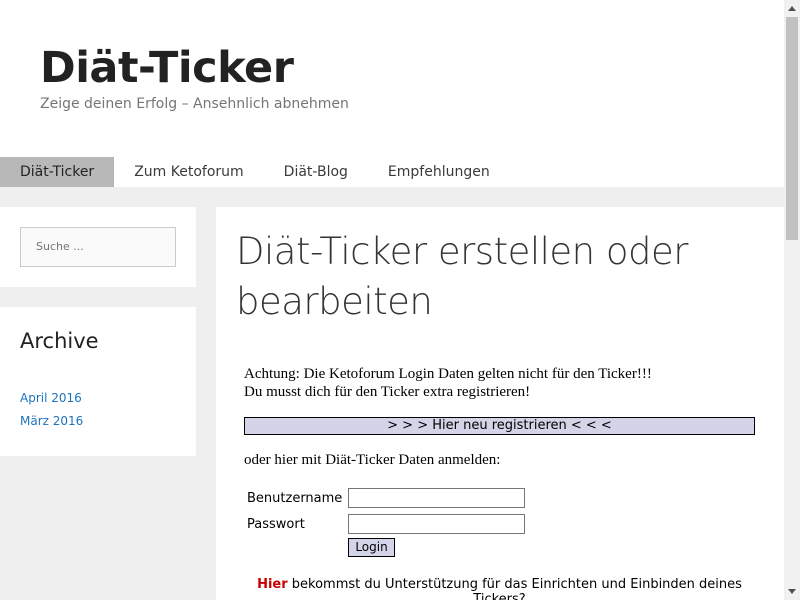 The image size is (800, 600). I want to click on archive-link-maerz-2016: März 2016, so click(51, 421).